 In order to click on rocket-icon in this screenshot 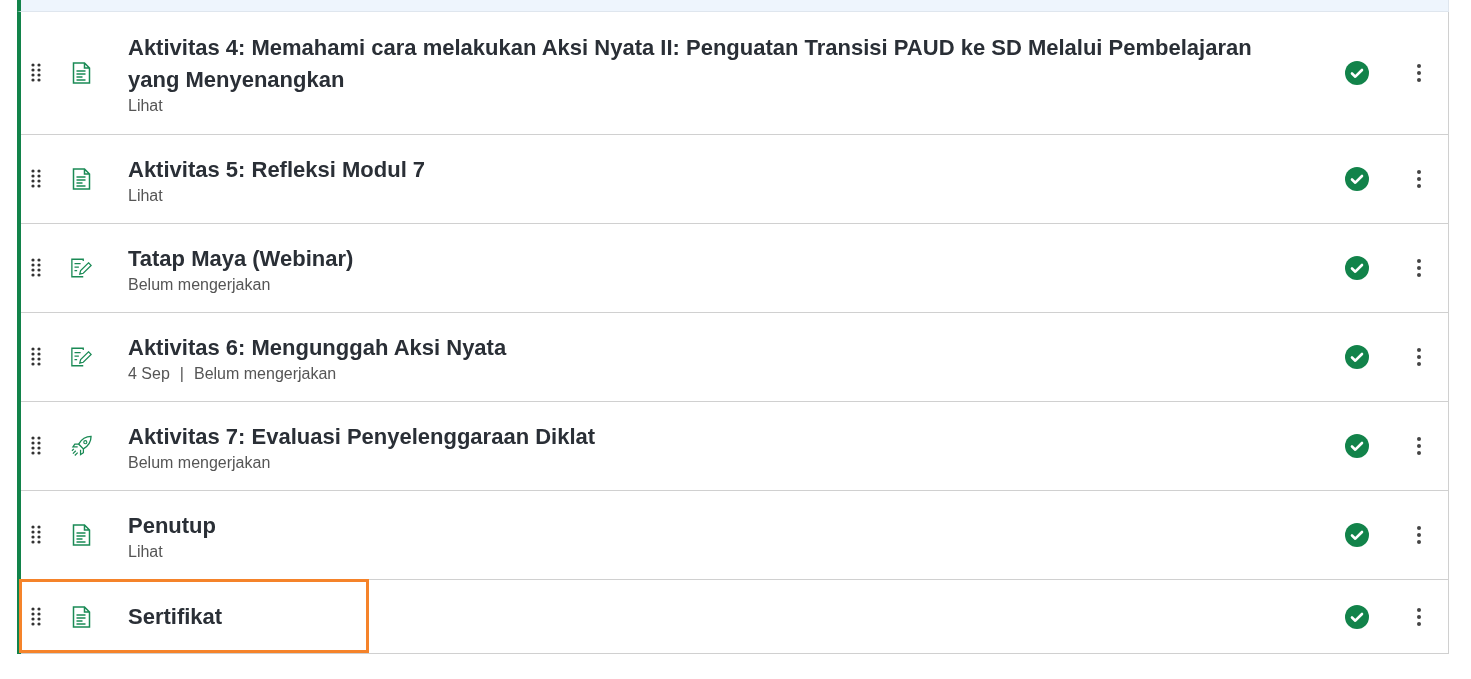, I will do `click(81, 446)`.